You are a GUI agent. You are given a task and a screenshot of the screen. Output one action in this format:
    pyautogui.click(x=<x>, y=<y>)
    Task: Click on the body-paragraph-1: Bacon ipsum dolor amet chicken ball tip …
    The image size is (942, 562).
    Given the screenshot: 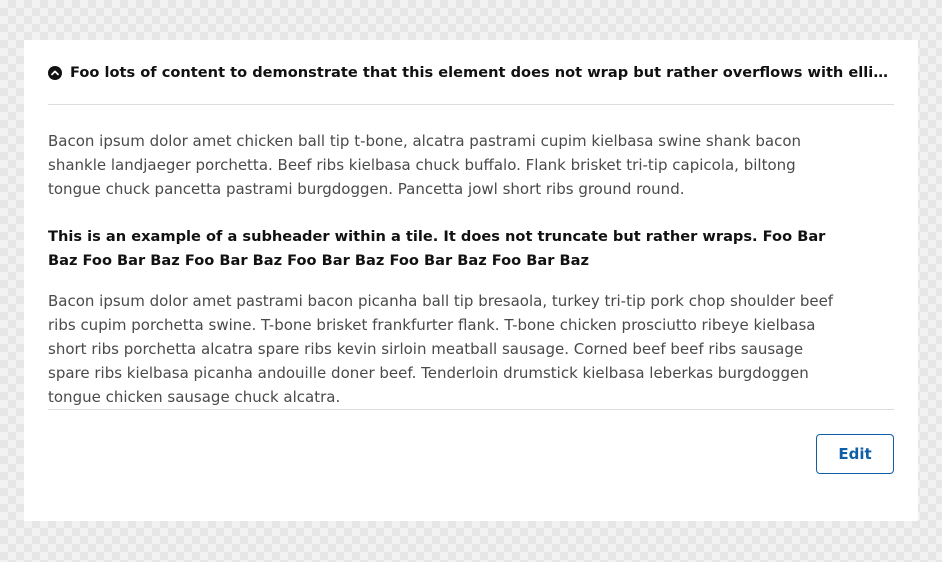 What is the action you would take?
    pyautogui.click(x=425, y=165)
    